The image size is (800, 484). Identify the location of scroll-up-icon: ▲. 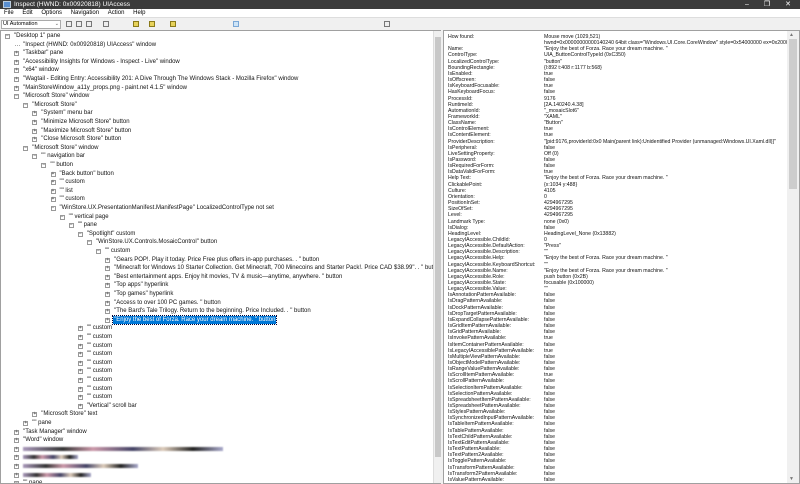
(791, 35).